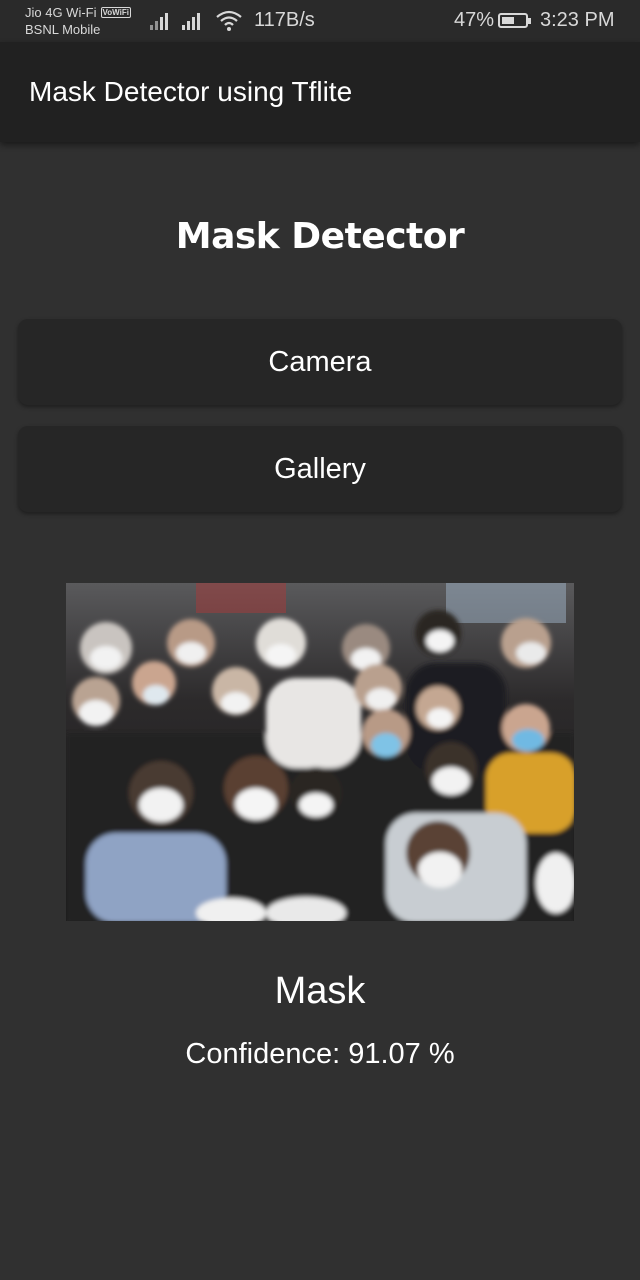  I want to click on confidence-text: Confidence: 91.07 %, so click(320, 1054).